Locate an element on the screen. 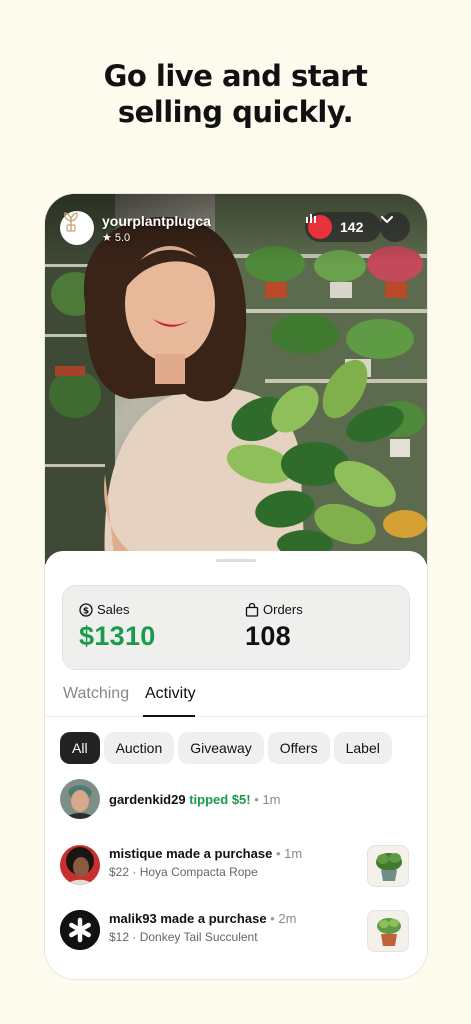 Image resolution: width=471 pixels, height=1024 pixels. filter-auction: Auction is located at coordinates (139, 748).